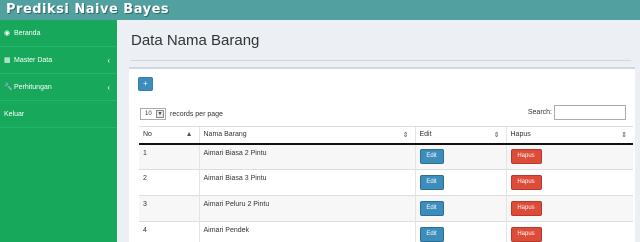 This screenshot has height=242, width=640. Describe the element at coordinates (33, 87) in the screenshot. I see `sidebar-item-label: Perhitungan` at that location.